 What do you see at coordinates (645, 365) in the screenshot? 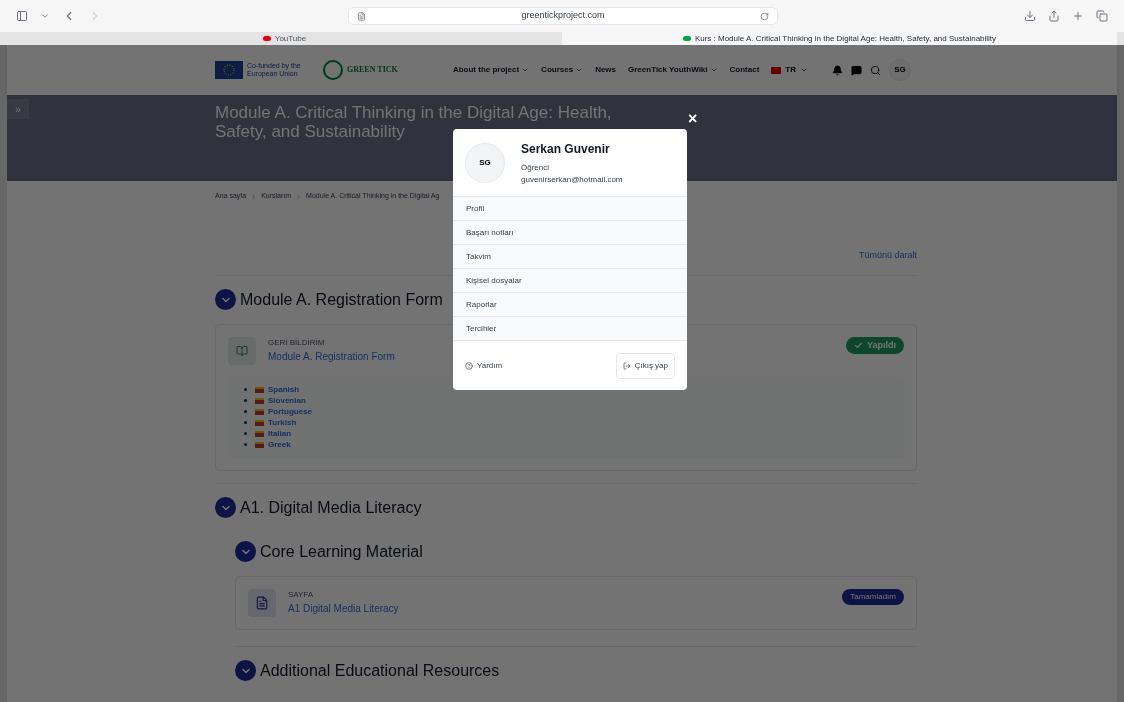
I see `logout-button: Çıkış yap` at bounding box center [645, 365].